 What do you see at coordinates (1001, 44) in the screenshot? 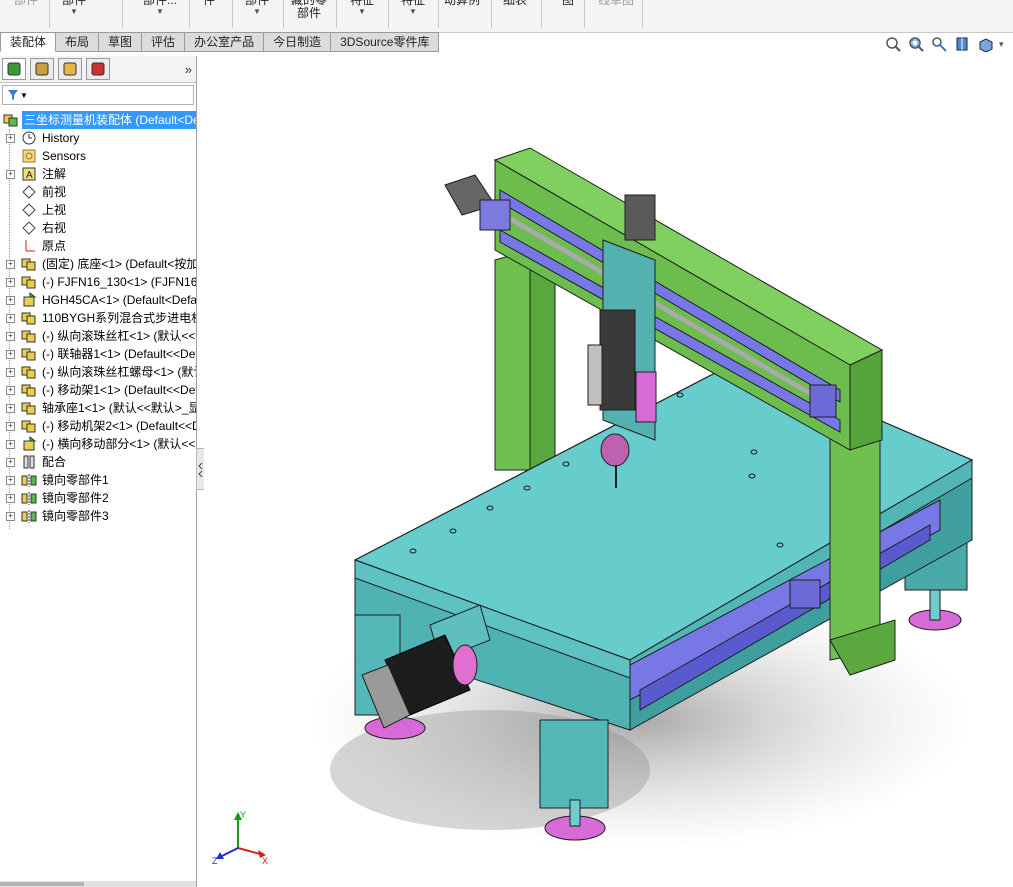
I see `hud-dropdown-icon: ▾` at bounding box center [1001, 44].